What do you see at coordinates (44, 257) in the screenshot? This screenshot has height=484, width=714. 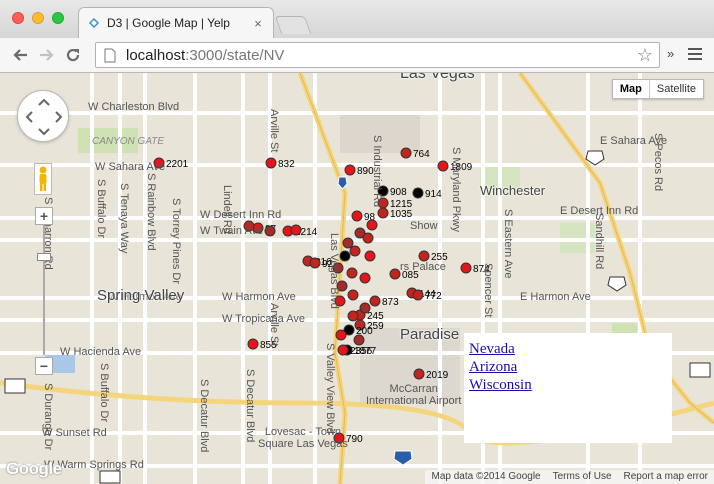 I see `zoom-slider-handle` at bounding box center [44, 257].